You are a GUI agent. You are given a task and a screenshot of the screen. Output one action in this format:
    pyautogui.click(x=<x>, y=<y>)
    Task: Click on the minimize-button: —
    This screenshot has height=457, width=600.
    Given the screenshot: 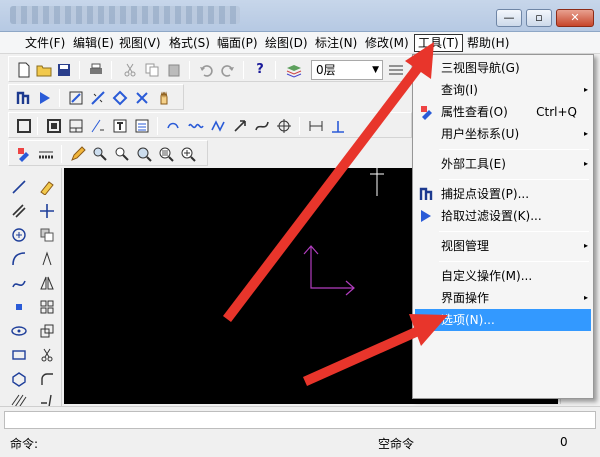 What is the action you would take?
    pyautogui.click(x=509, y=18)
    